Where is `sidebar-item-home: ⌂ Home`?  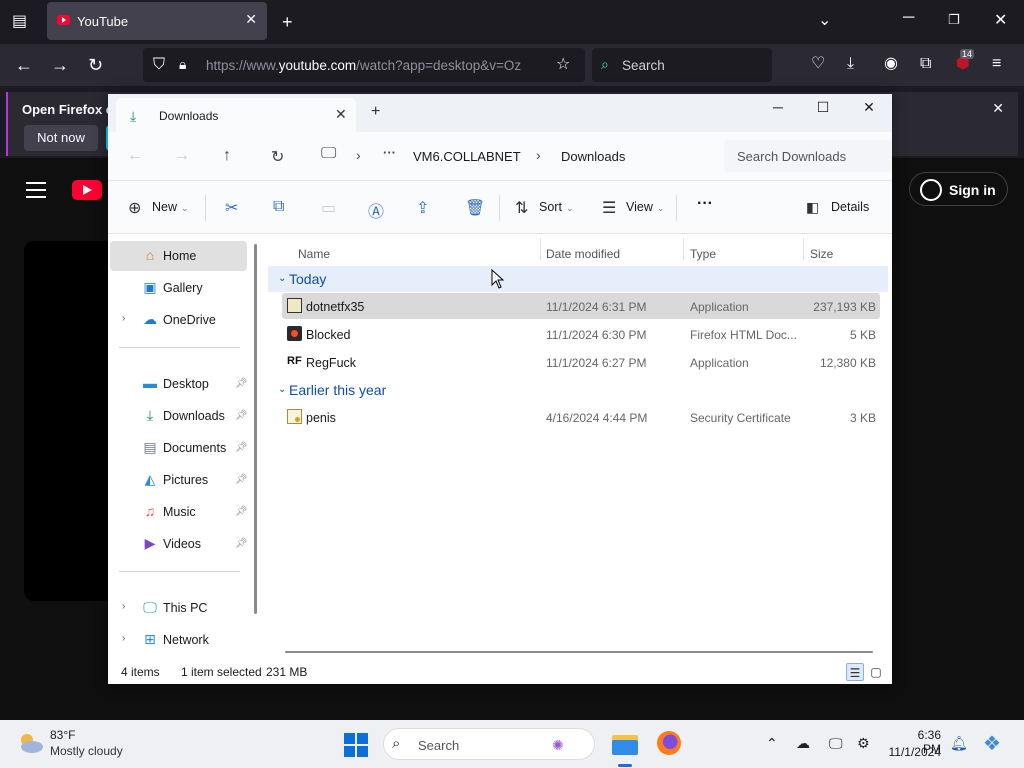
sidebar-item-home: ⌂ Home is located at coordinates (178, 256).